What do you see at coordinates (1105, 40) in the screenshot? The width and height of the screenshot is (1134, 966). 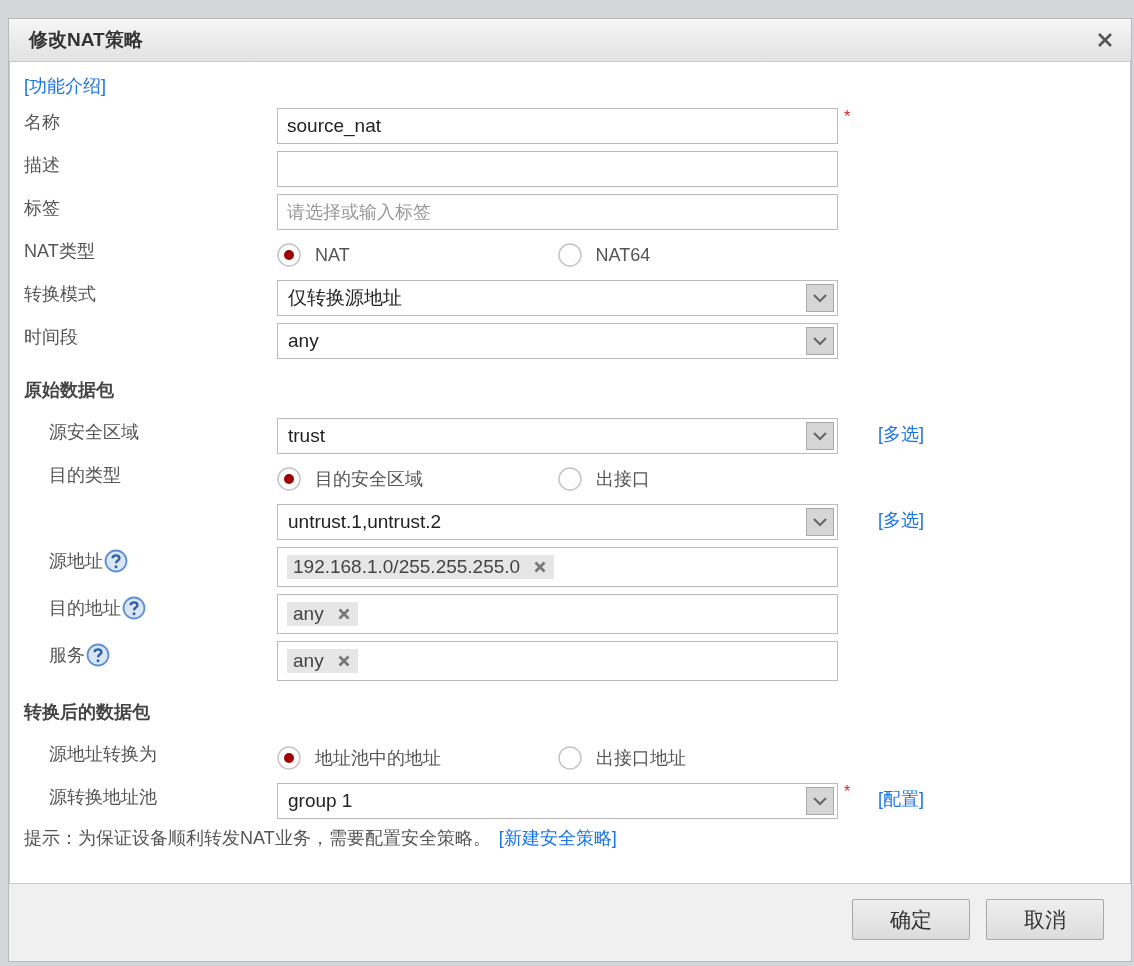 I see `close-icon` at bounding box center [1105, 40].